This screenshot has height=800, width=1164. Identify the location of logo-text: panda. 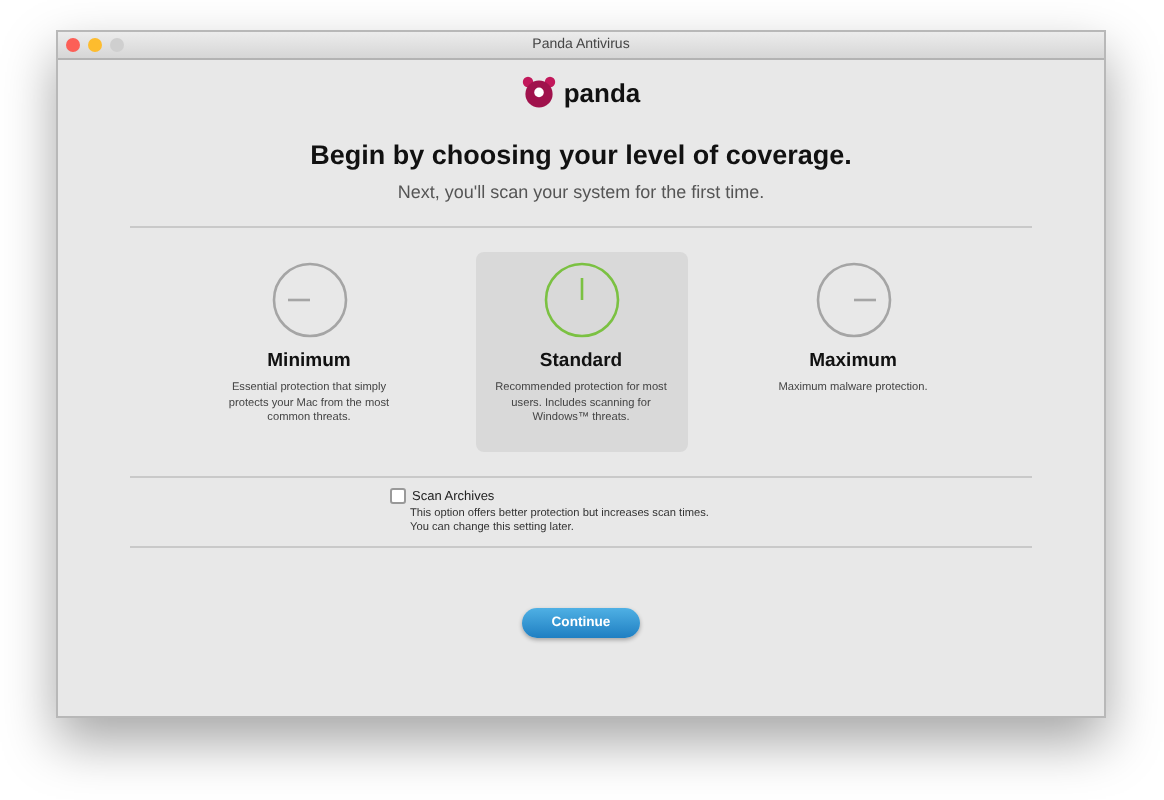
(602, 92).